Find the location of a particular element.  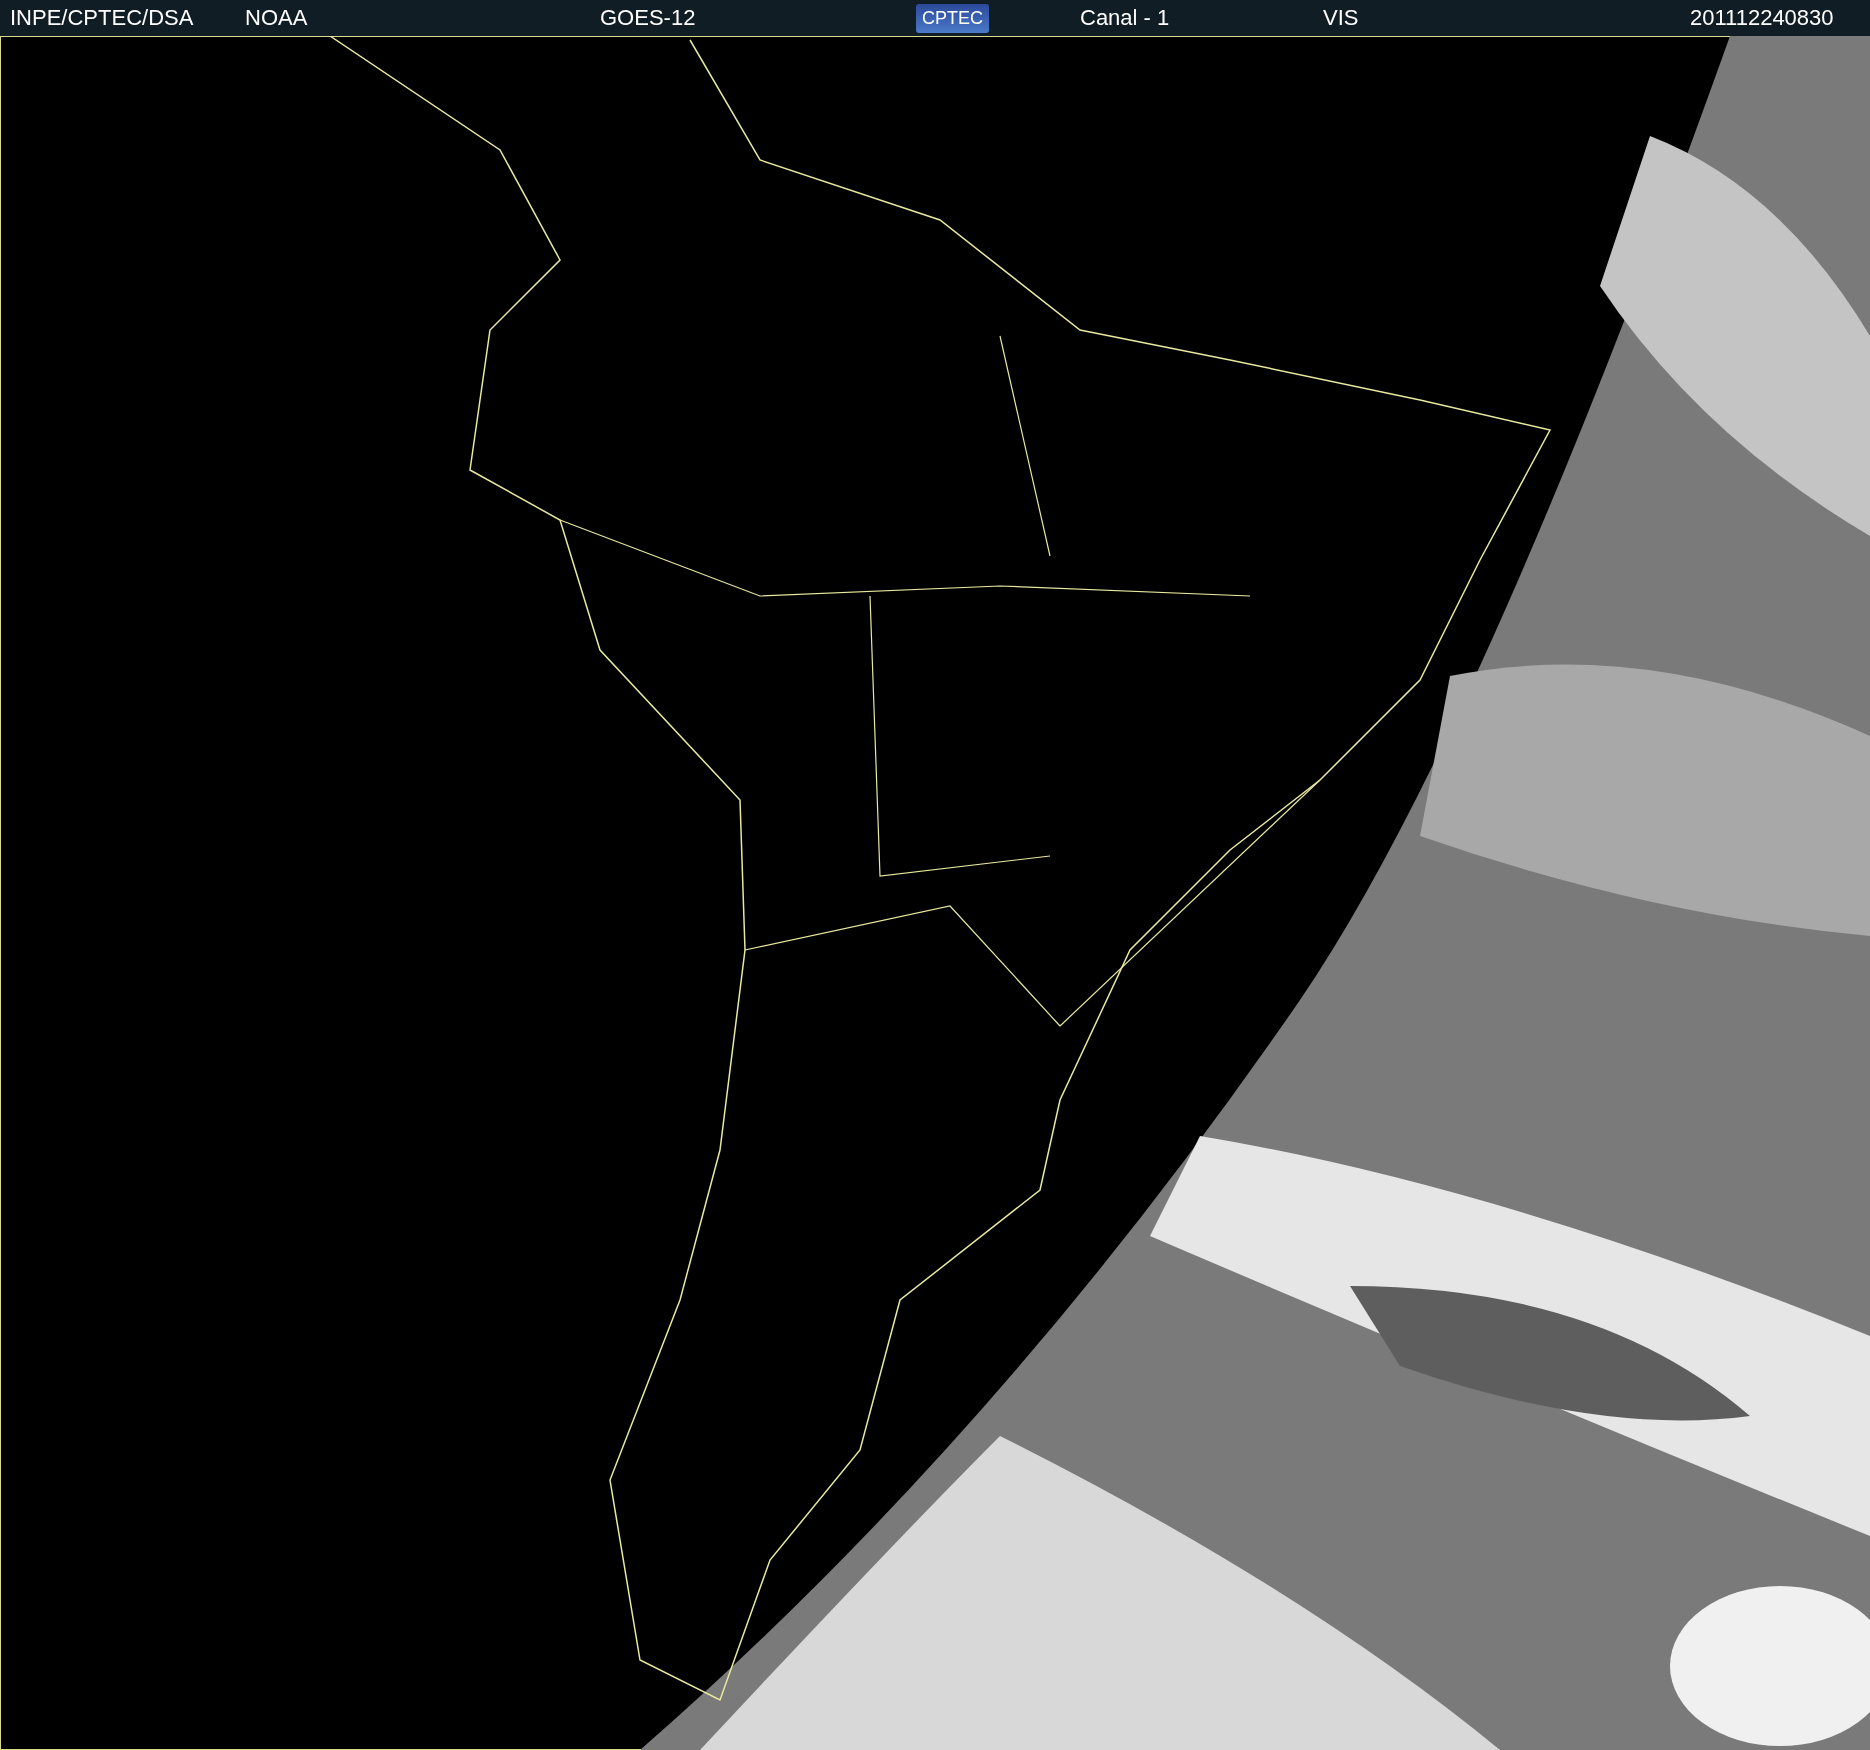

logo-badge: CPTEC is located at coordinates (952, 18).